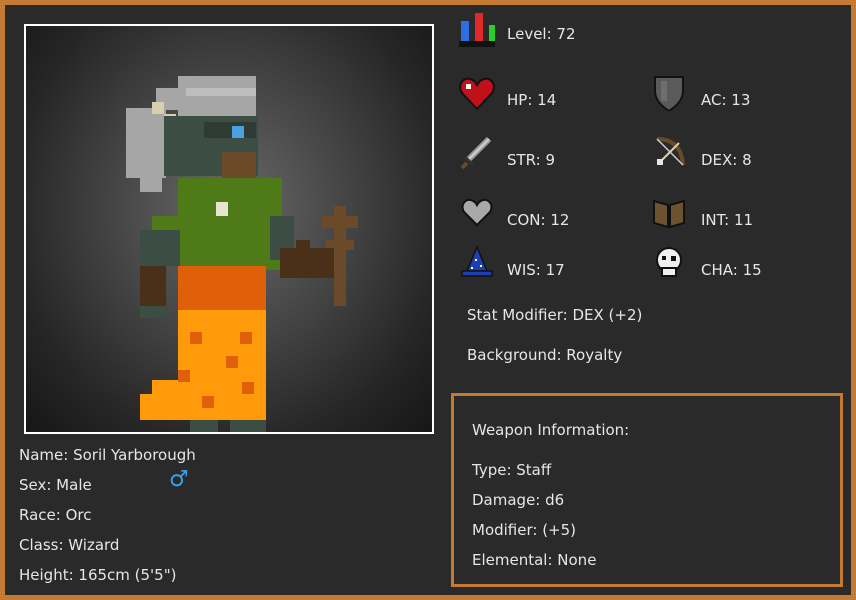 The width and height of the screenshot is (856, 600). What do you see at coordinates (726, 100) in the screenshot?
I see `ac-label: AC: 13` at bounding box center [726, 100].